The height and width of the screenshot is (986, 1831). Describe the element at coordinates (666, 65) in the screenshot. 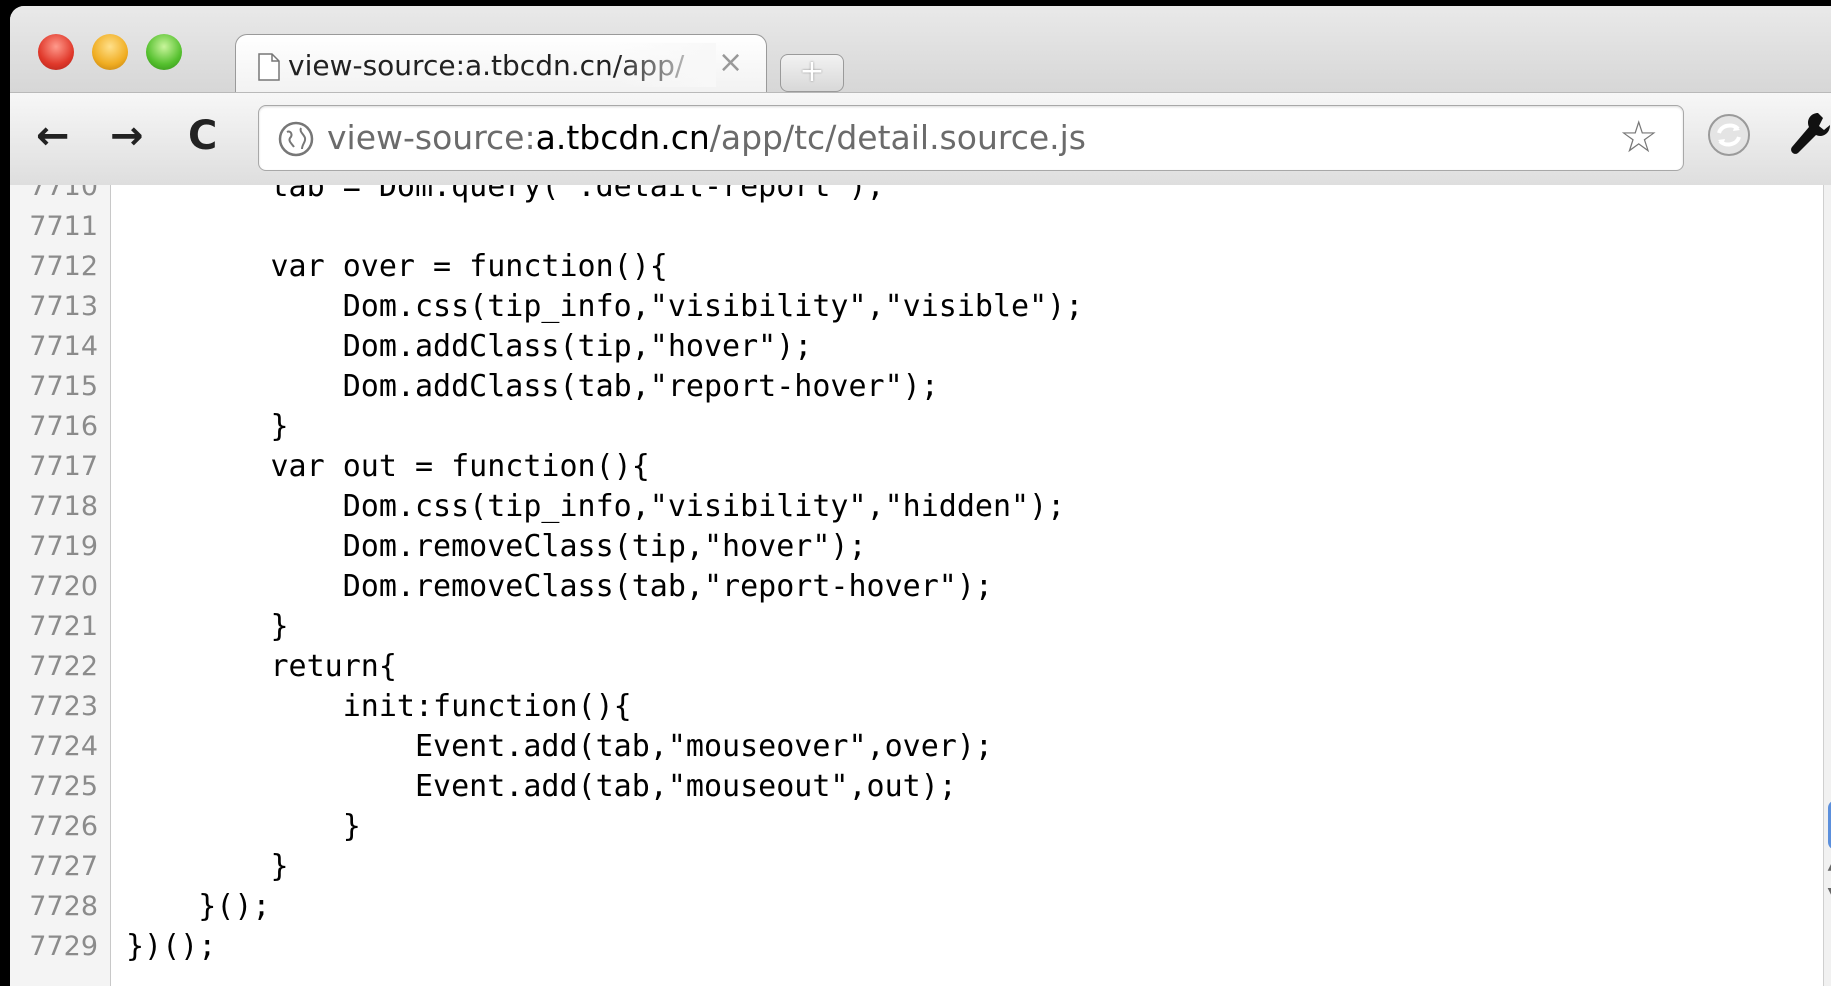

I see `tab-title-fade` at that location.